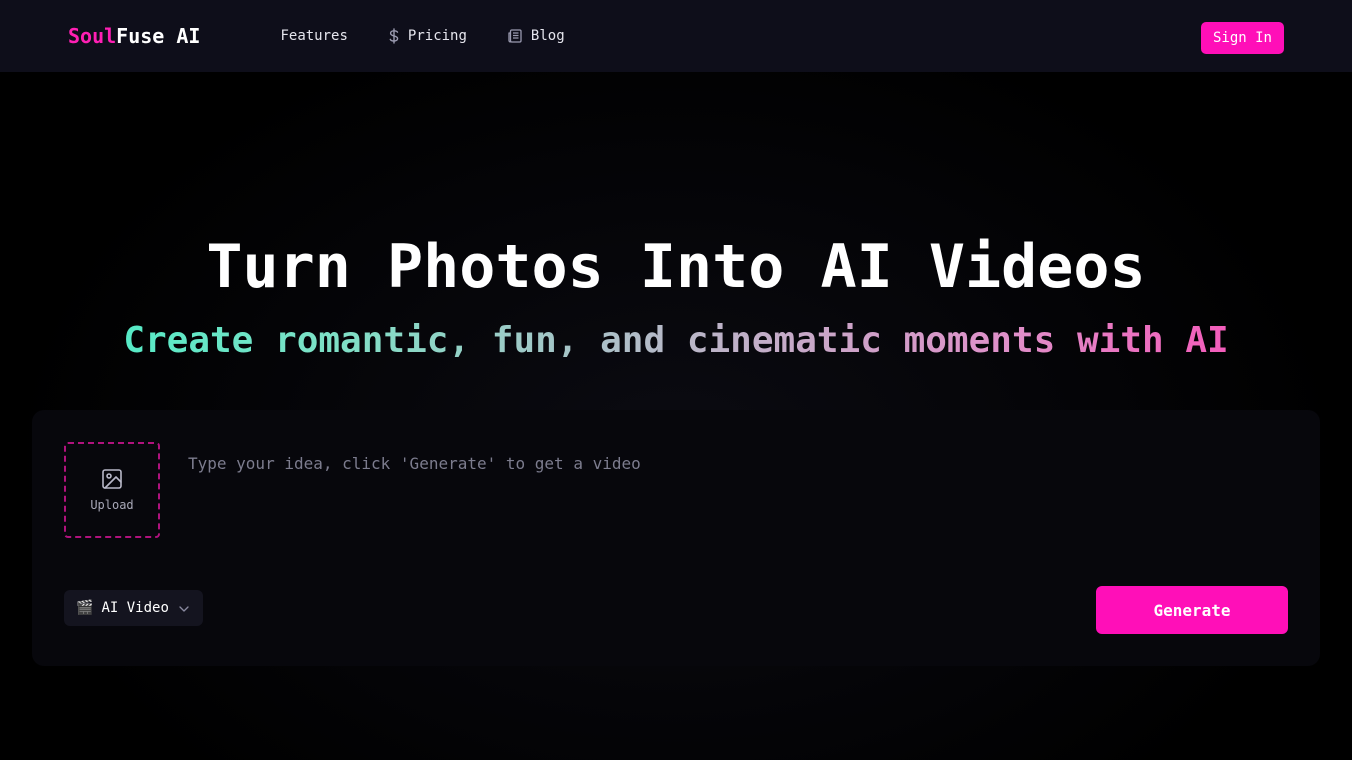  Describe the element at coordinates (547, 36) in the screenshot. I see `nav-blog-label: Blog` at that location.